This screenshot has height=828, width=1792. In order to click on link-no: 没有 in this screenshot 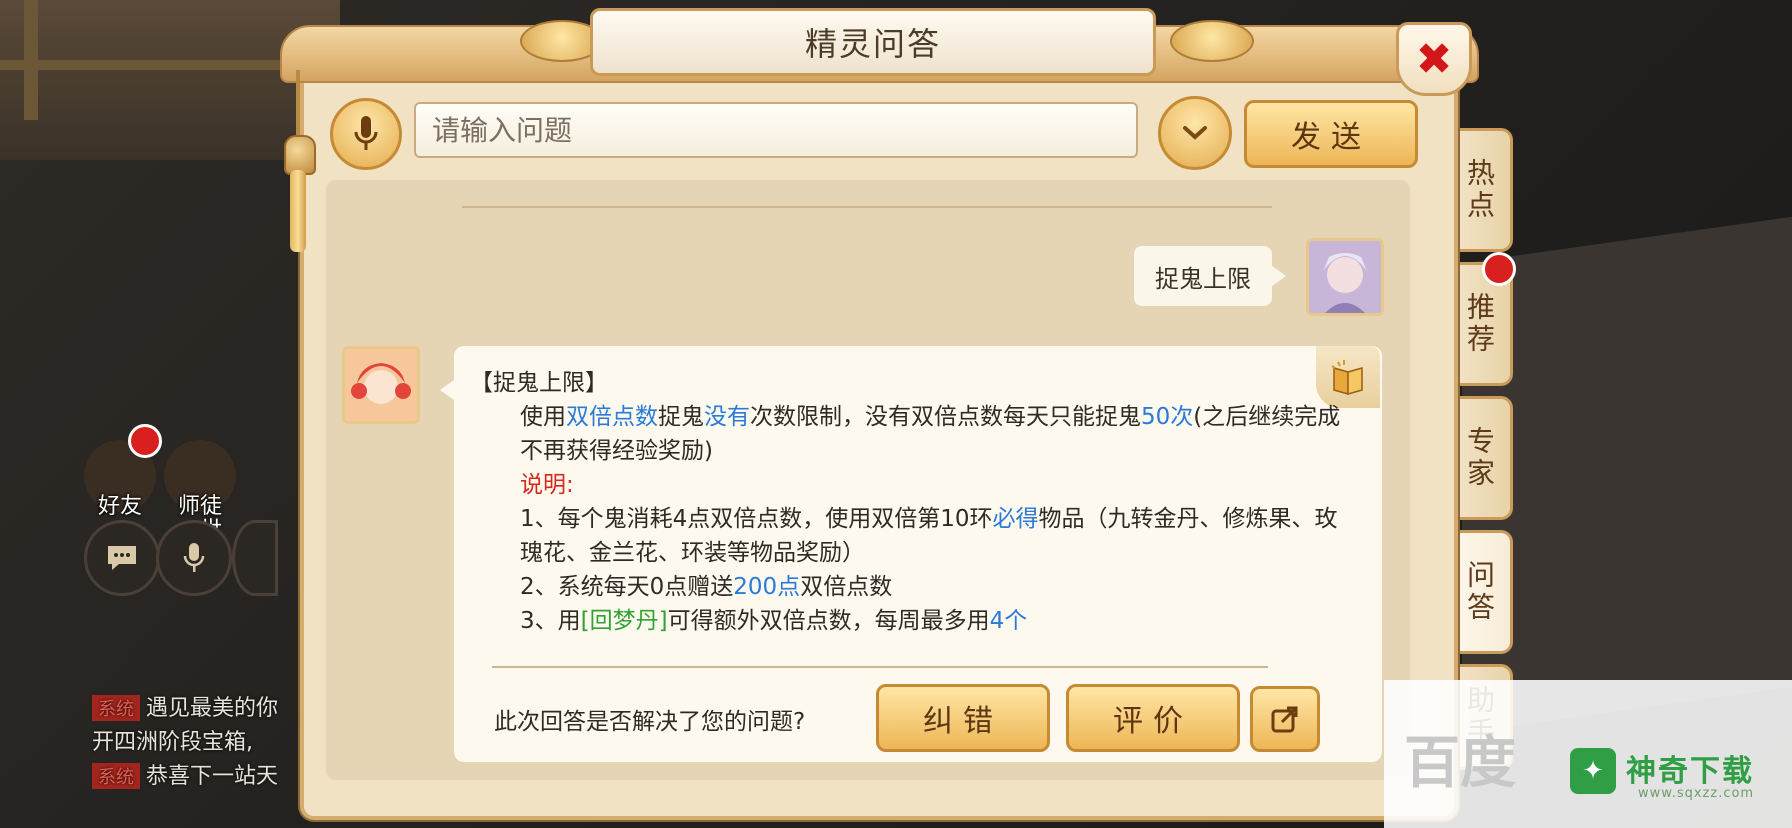, I will do `click(727, 417)`.